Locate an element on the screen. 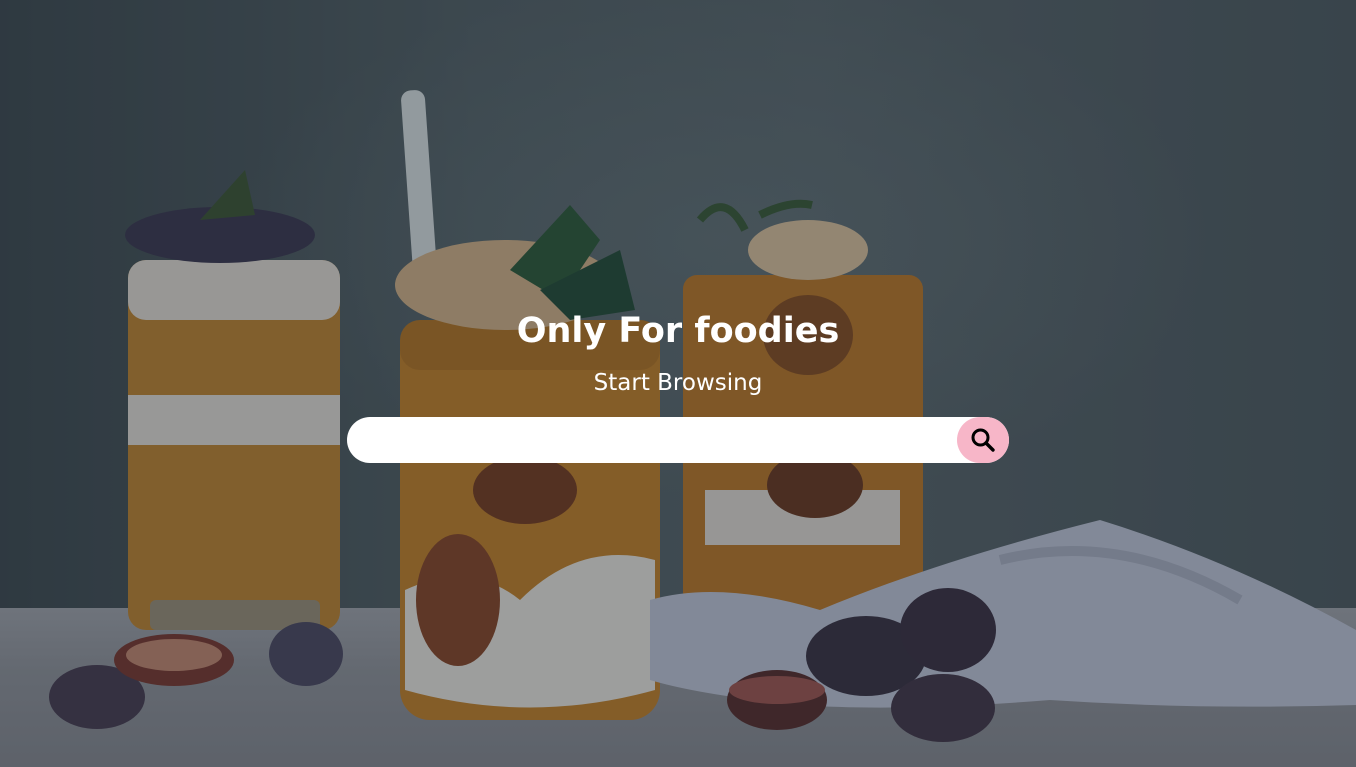 Image resolution: width=1356 pixels, height=767 pixels. search-button is located at coordinates (983, 440).